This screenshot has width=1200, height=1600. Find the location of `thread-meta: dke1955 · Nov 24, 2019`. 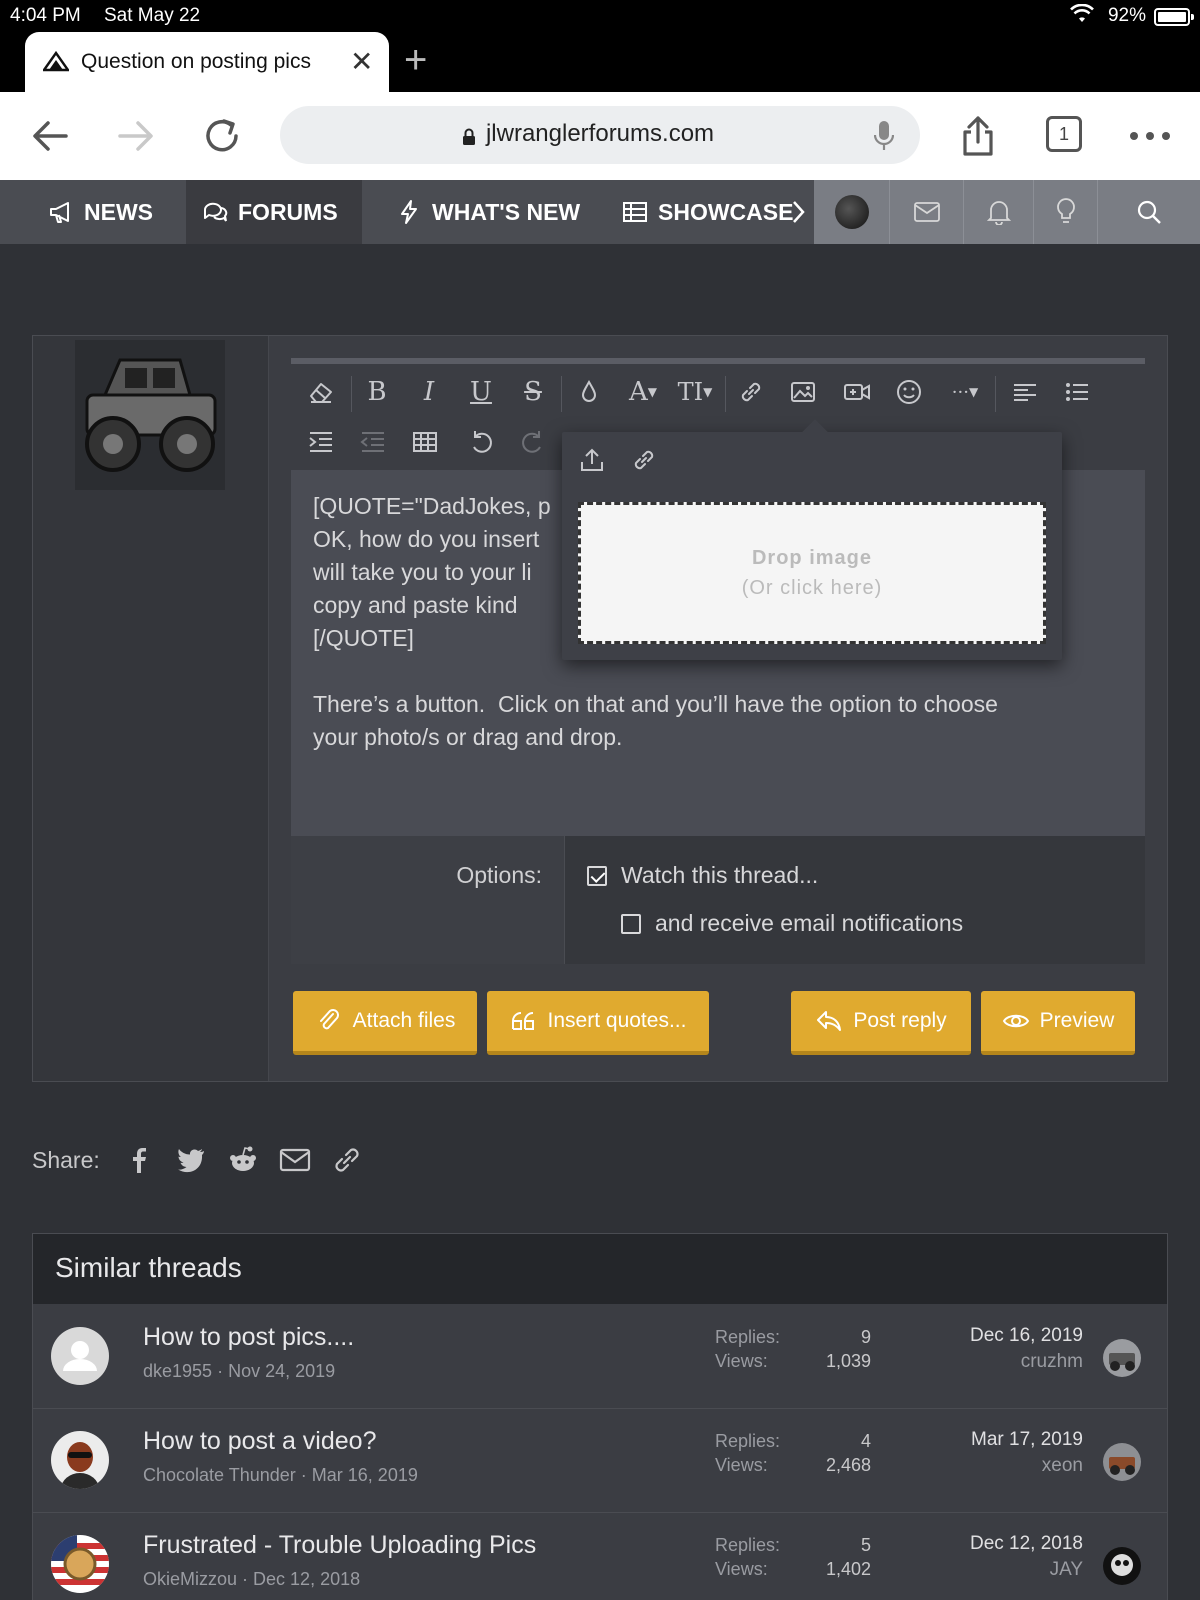

thread-meta: dke1955 · Nov 24, 2019 is located at coordinates (239, 1371).